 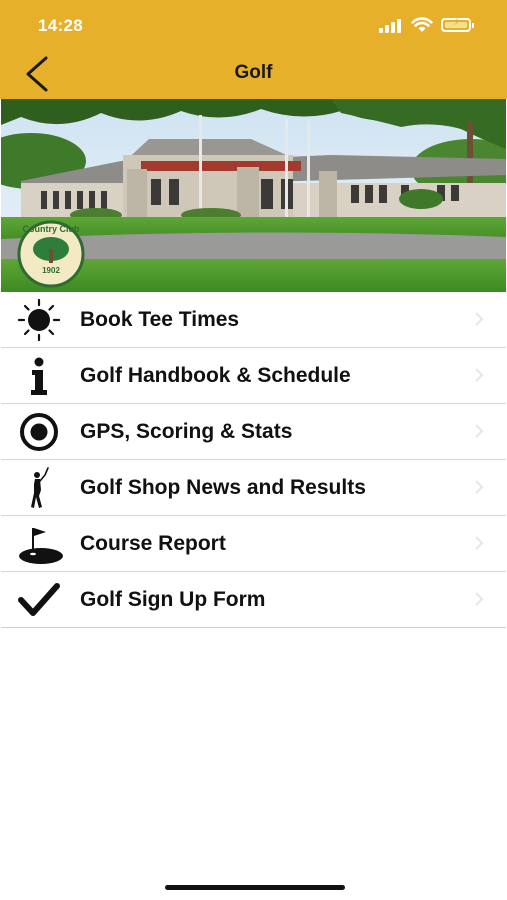 I want to click on sun-icon, so click(x=39, y=320).